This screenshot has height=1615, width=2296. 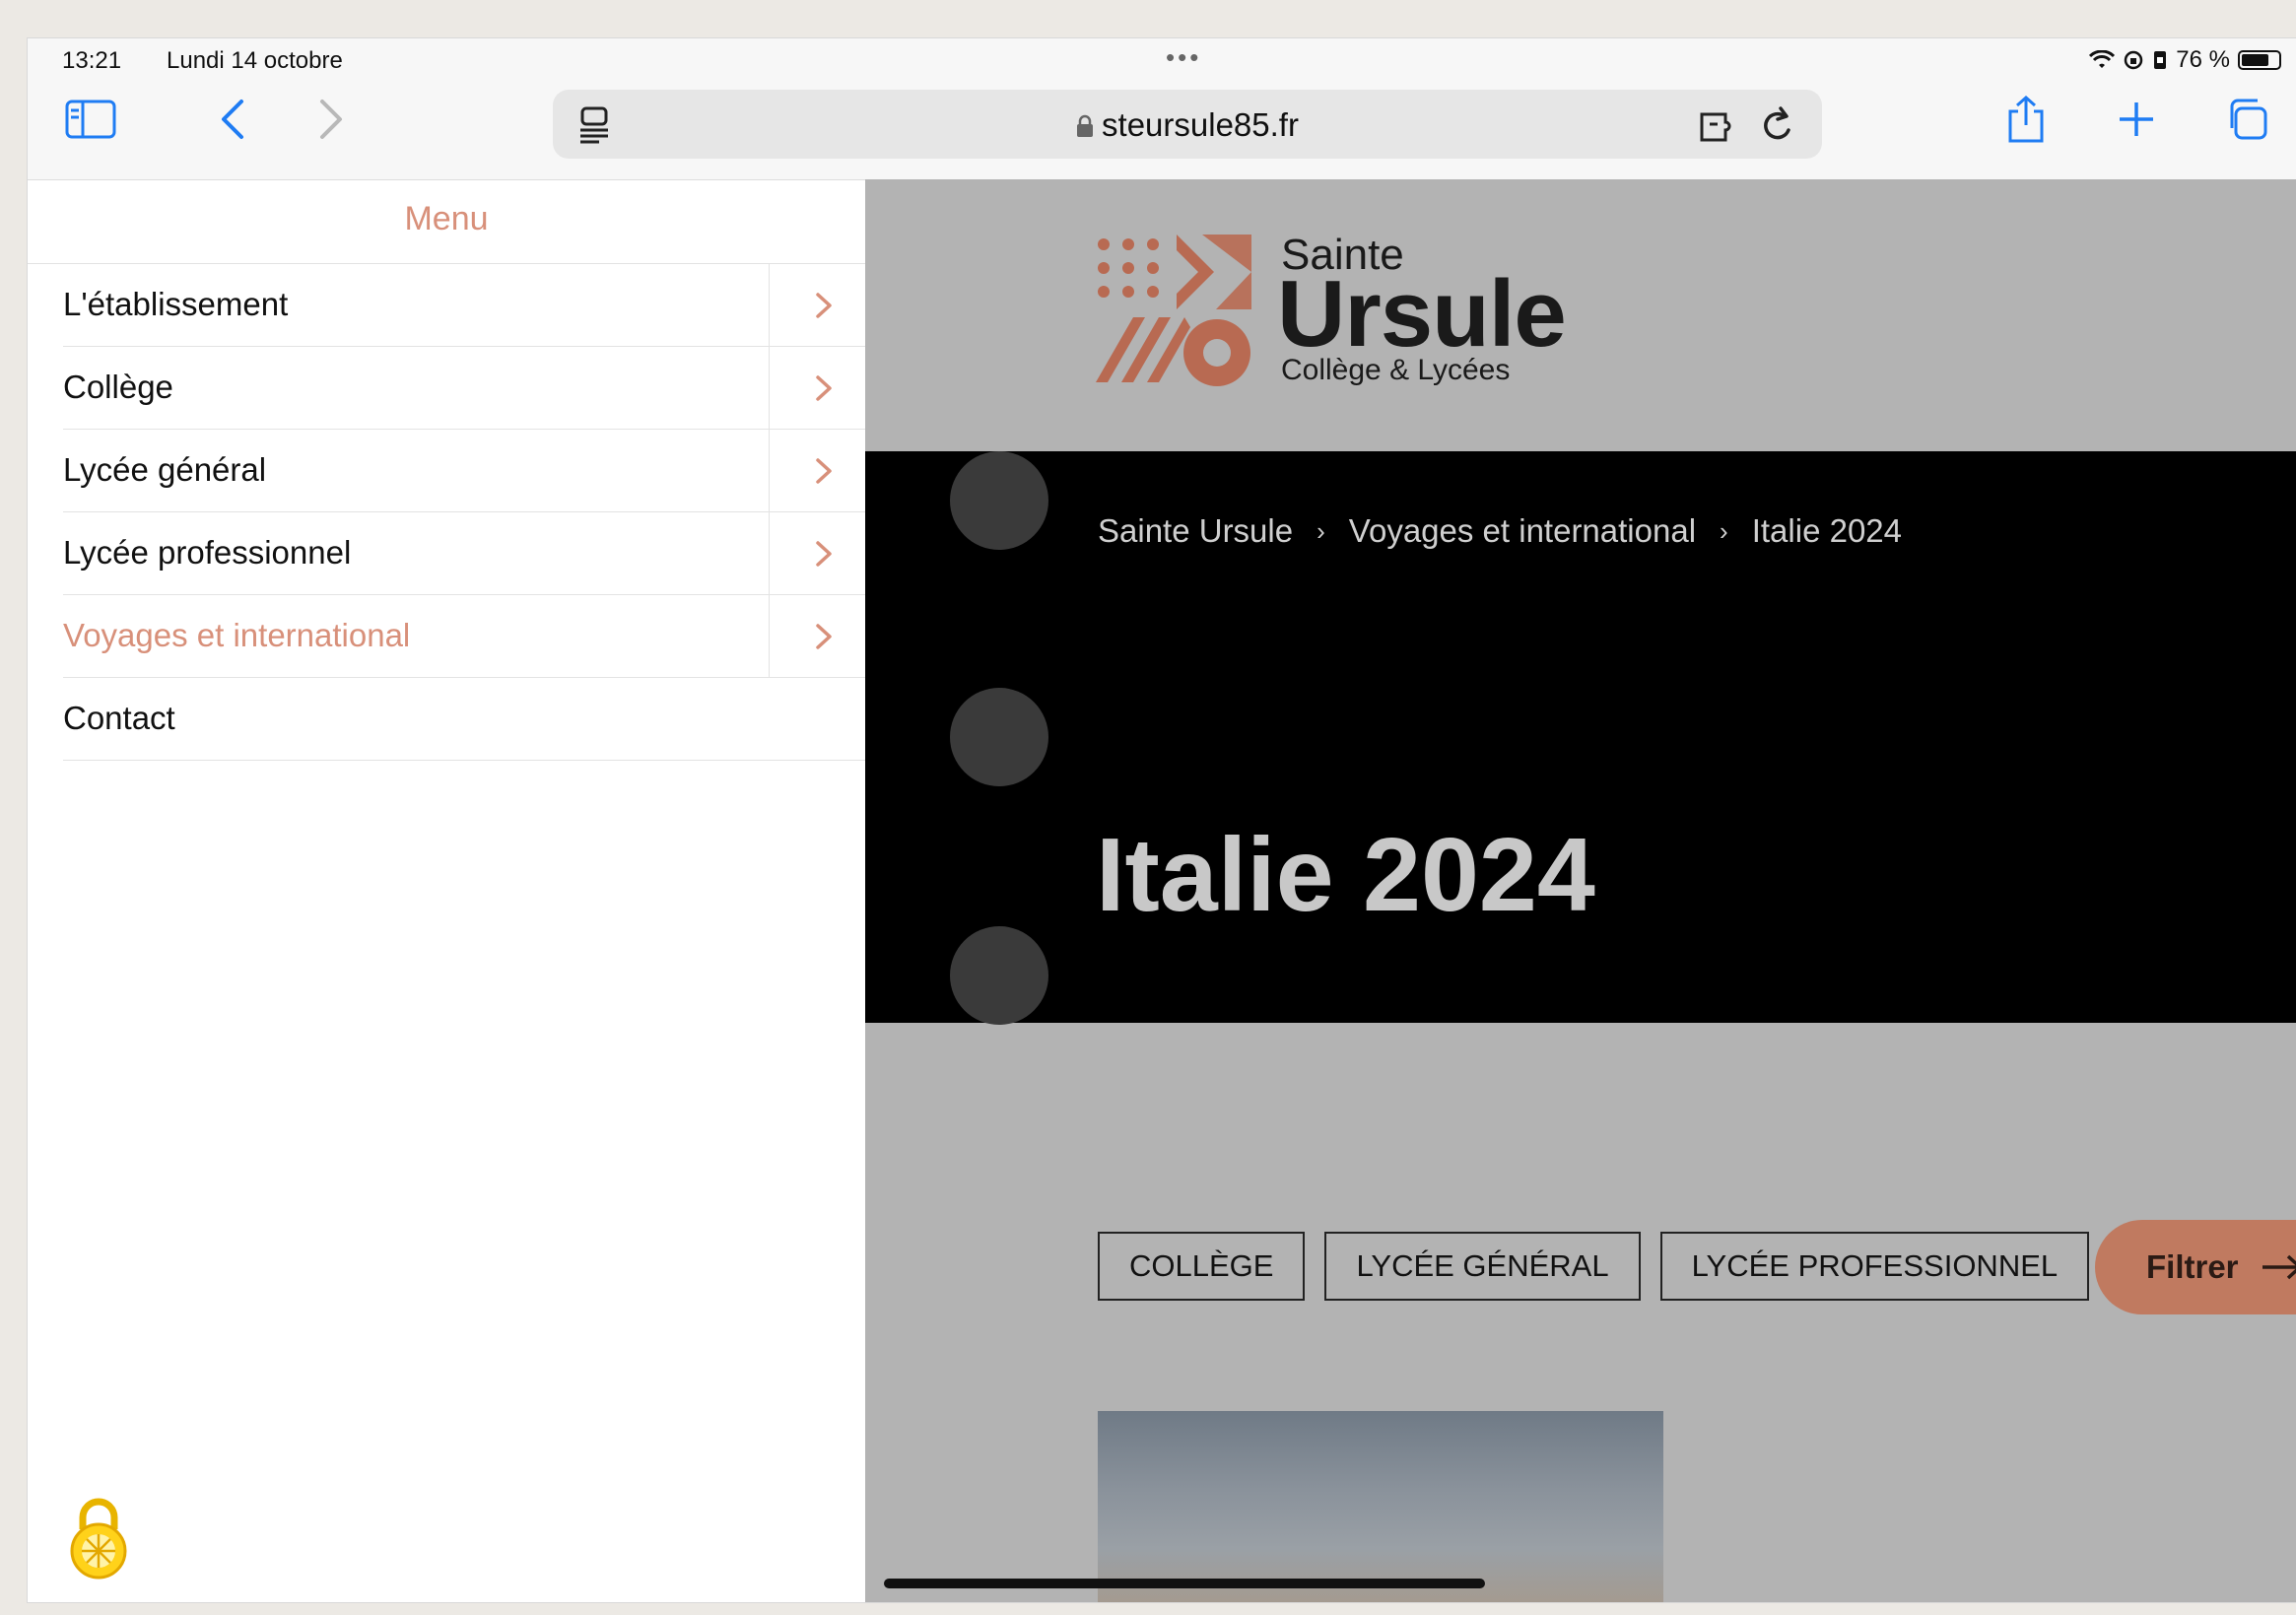 What do you see at coordinates (1482, 1267) in the screenshot?
I see `filter-chip-lycee-general: LYCÉE GÉNÉRAL` at bounding box center [1482, 1267].